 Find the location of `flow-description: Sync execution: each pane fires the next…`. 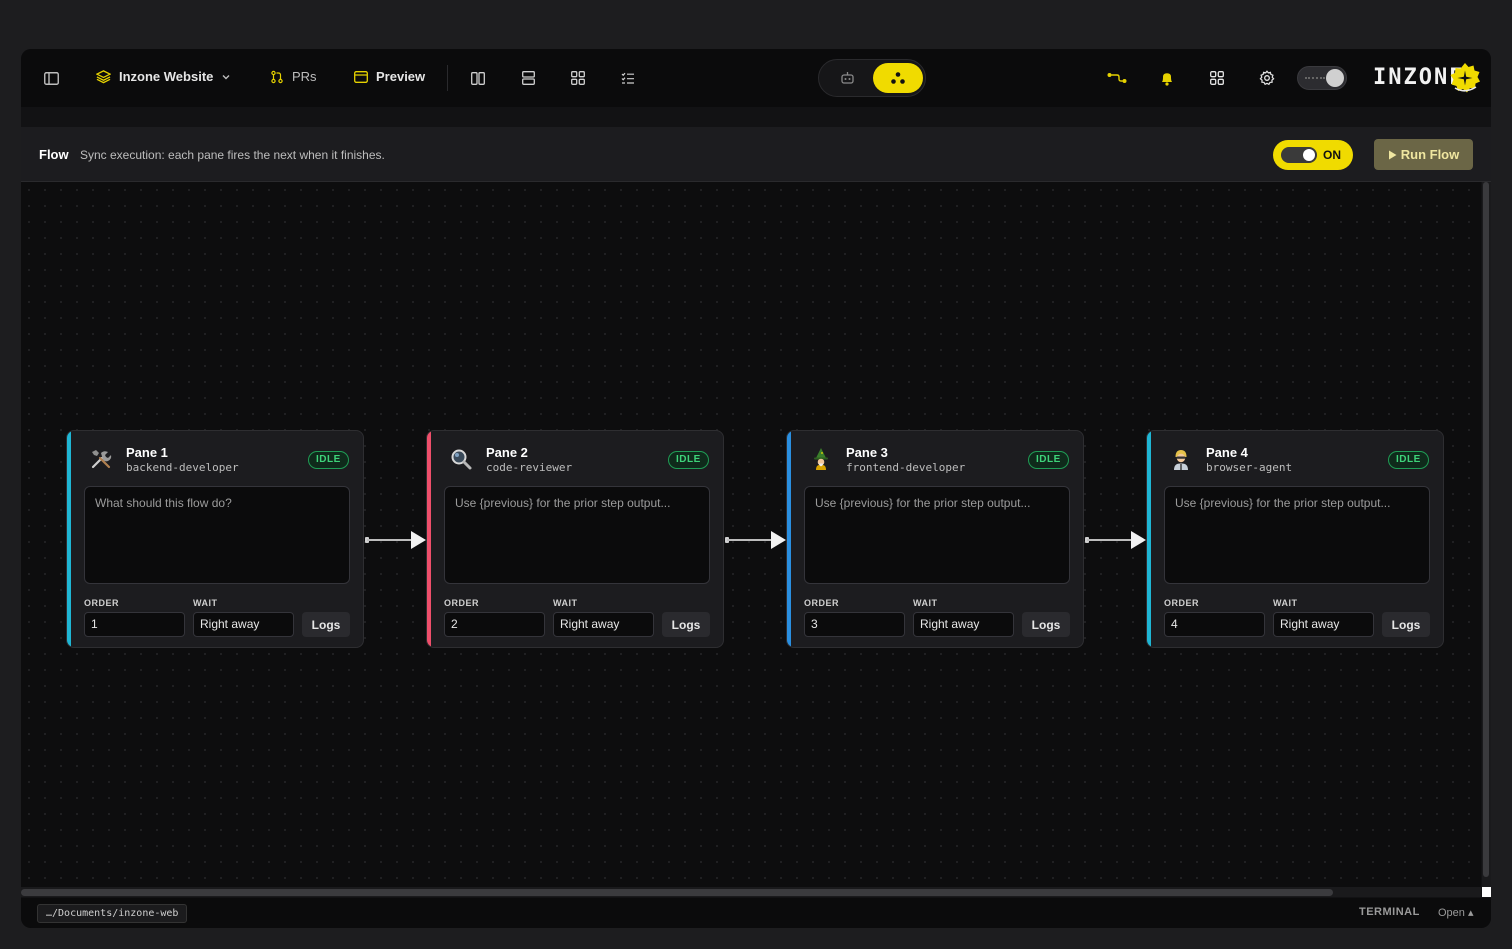

flow-description: Sync execution: each pane fires the next… is located at coordinates (232, 155).